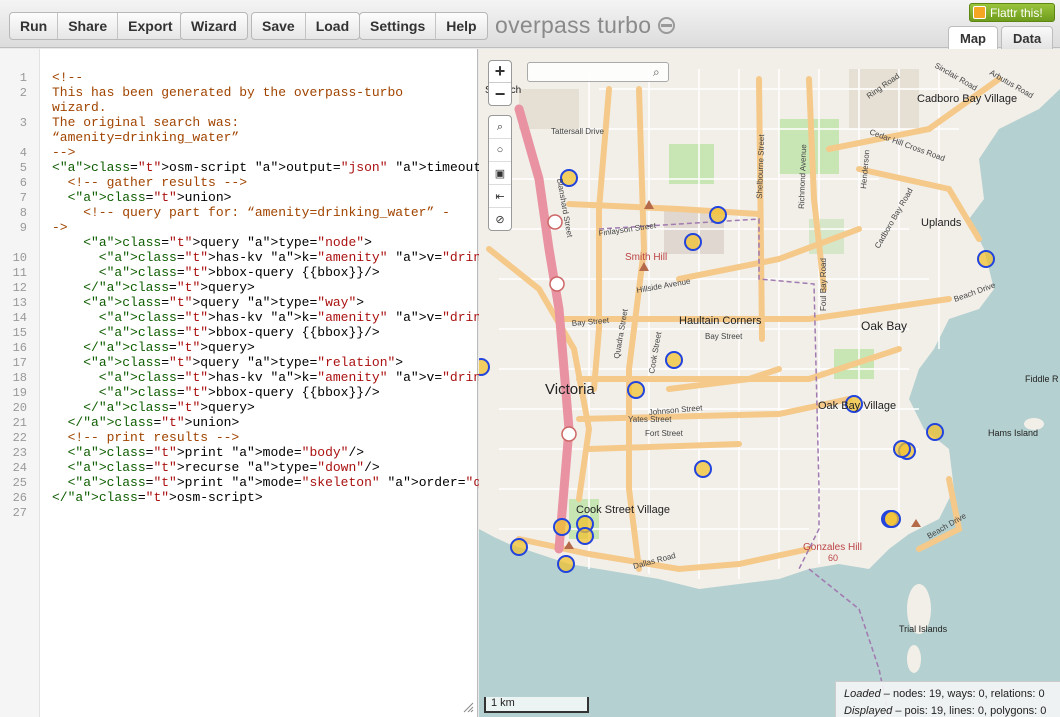 This screenshot has width=1060, height=717. Describe the element at coordinates (332, 26) in the screenshot. I see `load-button: Load` at that location.